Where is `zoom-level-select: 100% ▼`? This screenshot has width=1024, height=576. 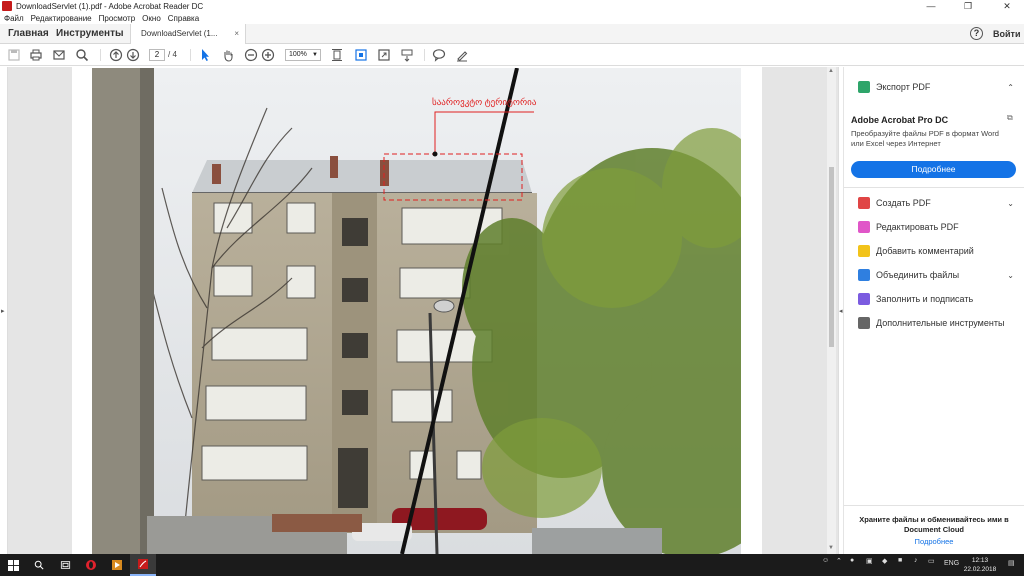 zoom-level-select: 100% ▼ is located at coordinates (303, 55).